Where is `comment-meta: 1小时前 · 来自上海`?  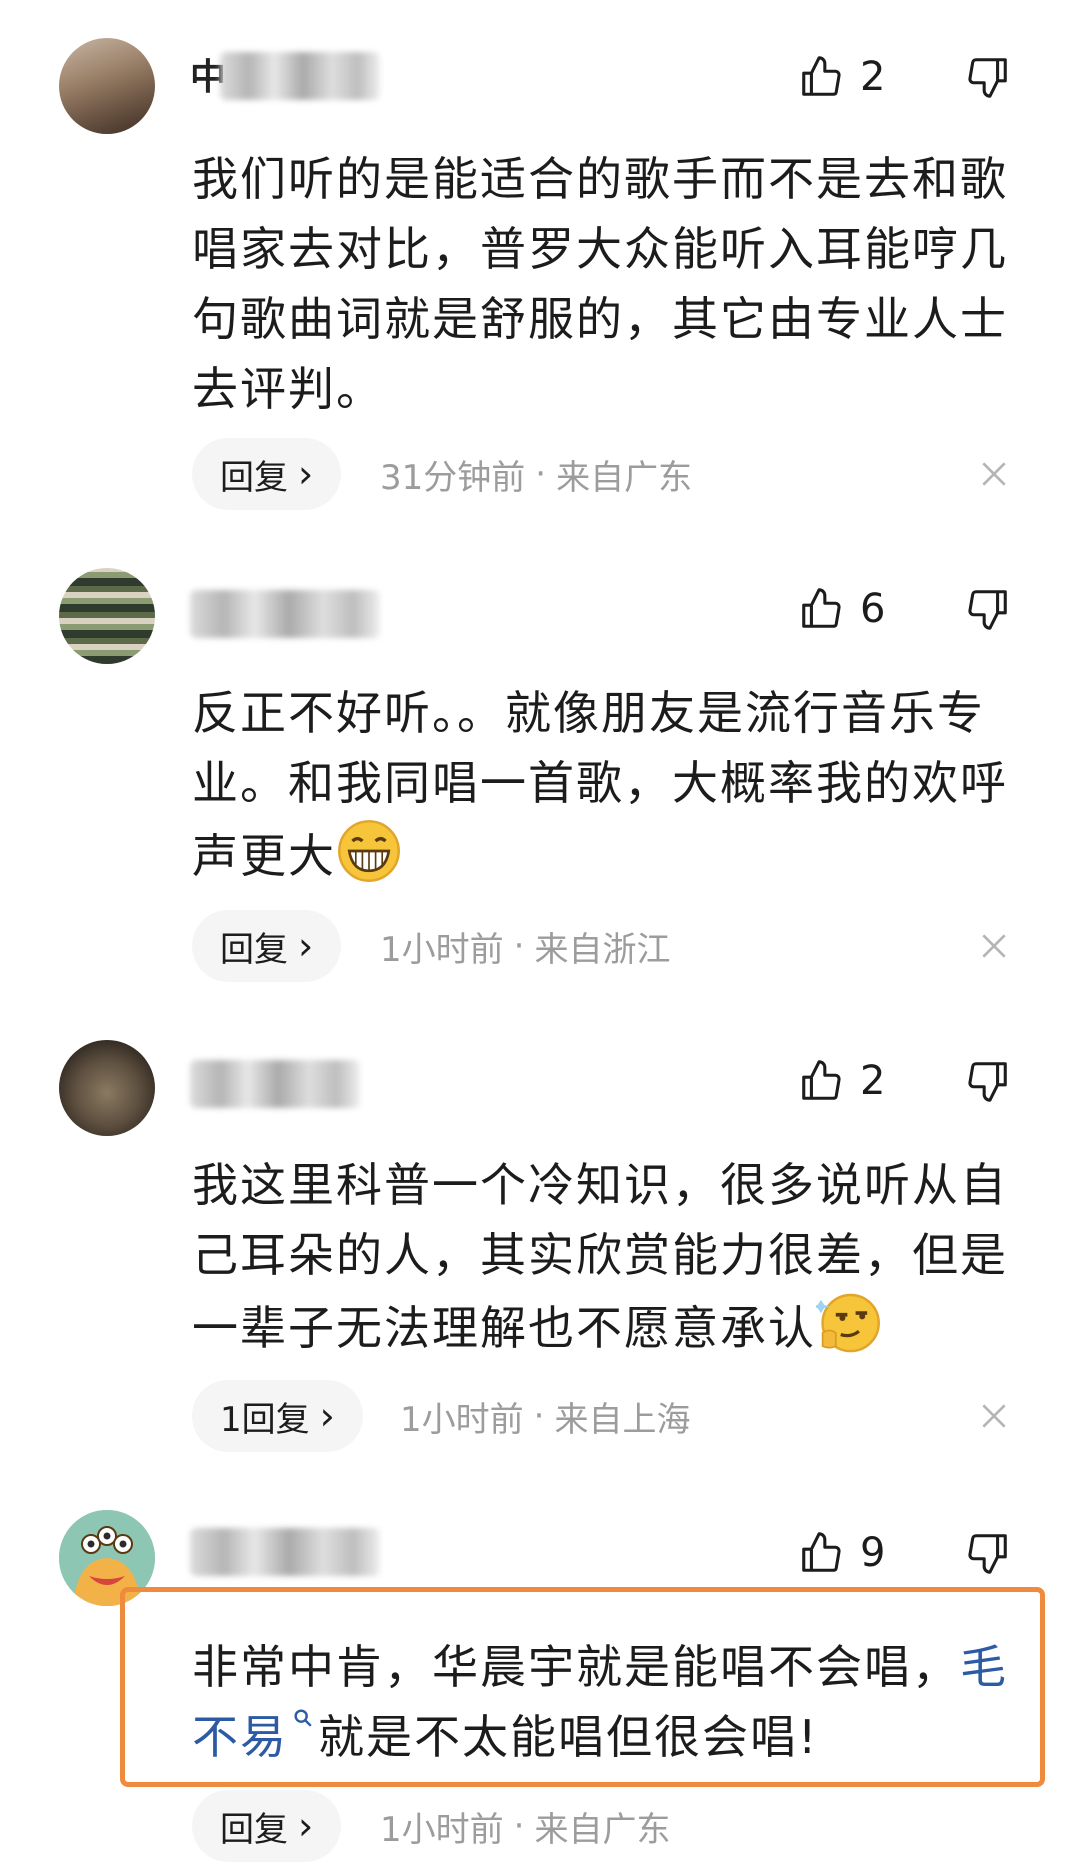 comment-meta: 1小时前 · 来自上海 is located at coordinates (545, 1416).